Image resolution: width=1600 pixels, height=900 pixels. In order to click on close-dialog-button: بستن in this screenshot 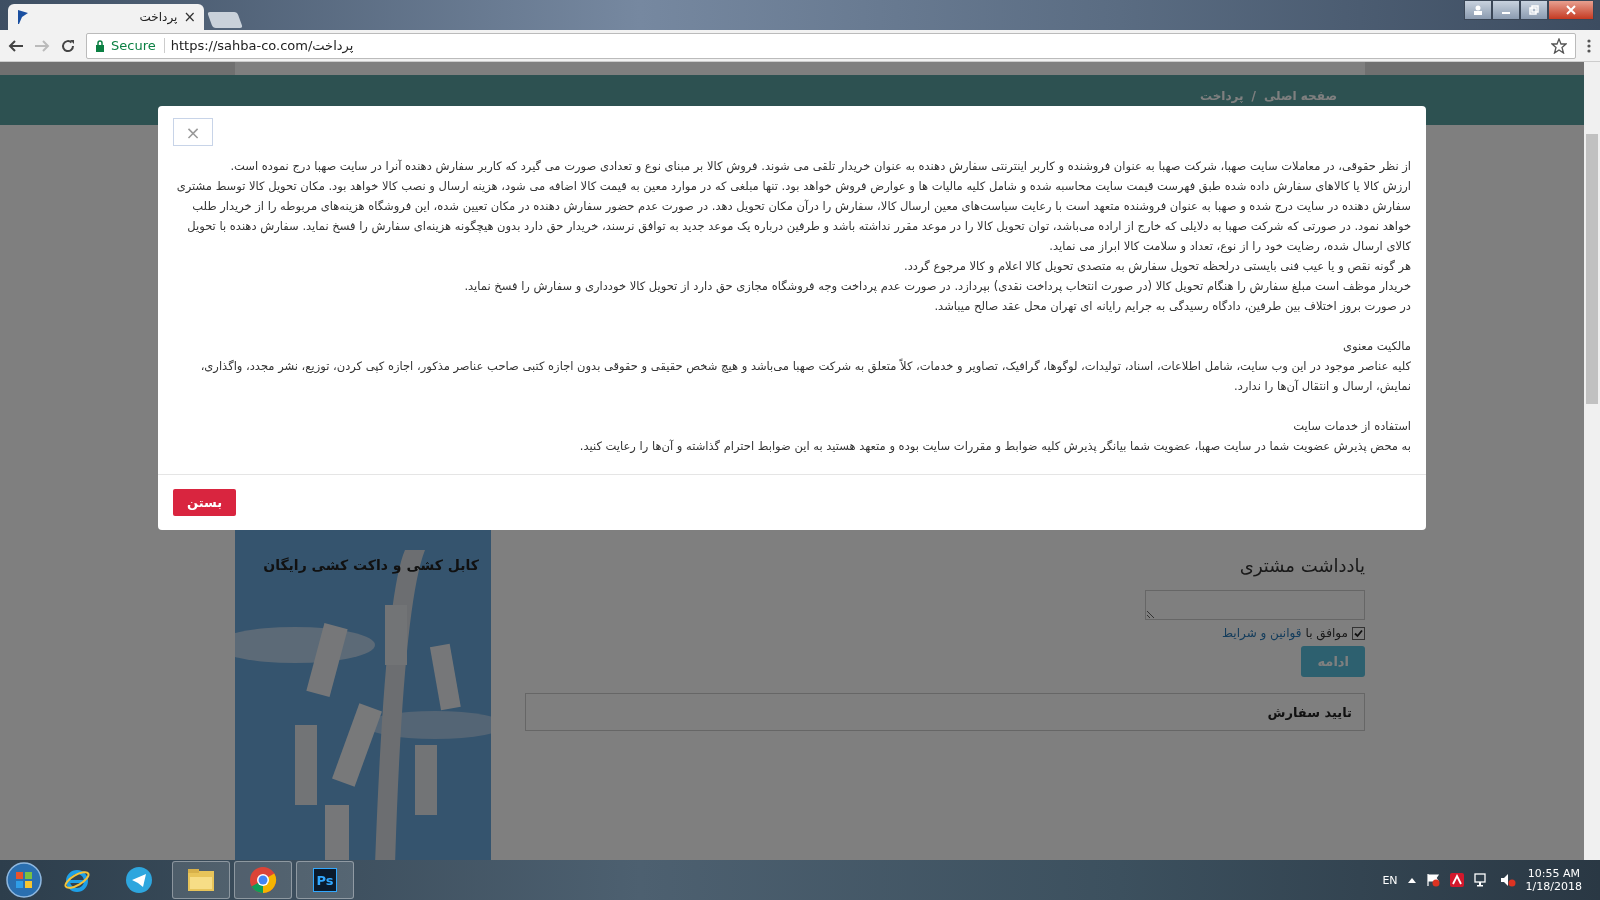, I will do `click(205, 502)`.